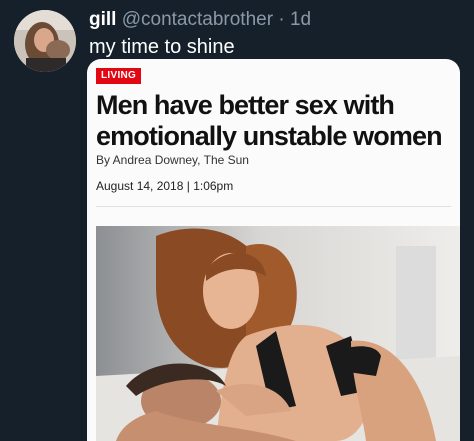 This screenshot has height=441, width=474. I want to click on display-name: gill, so click(102, 19).